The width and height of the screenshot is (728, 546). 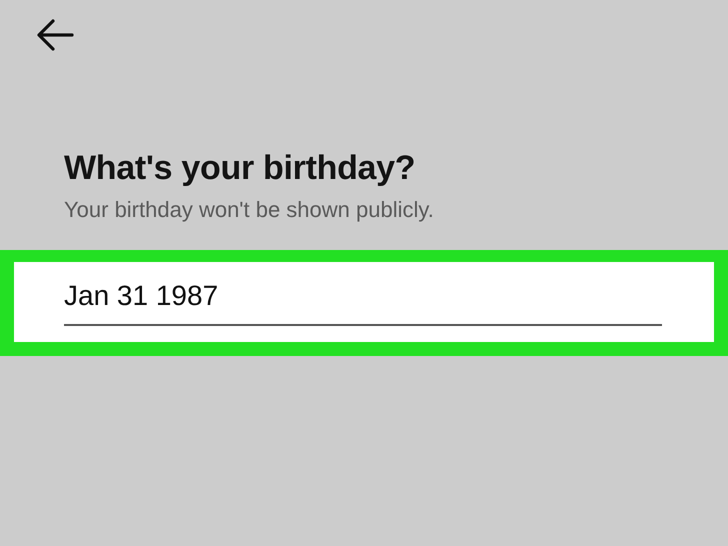 I want to click on page-subtitle: Your birthday won't be shown publicly., so click(x=249, y=210).